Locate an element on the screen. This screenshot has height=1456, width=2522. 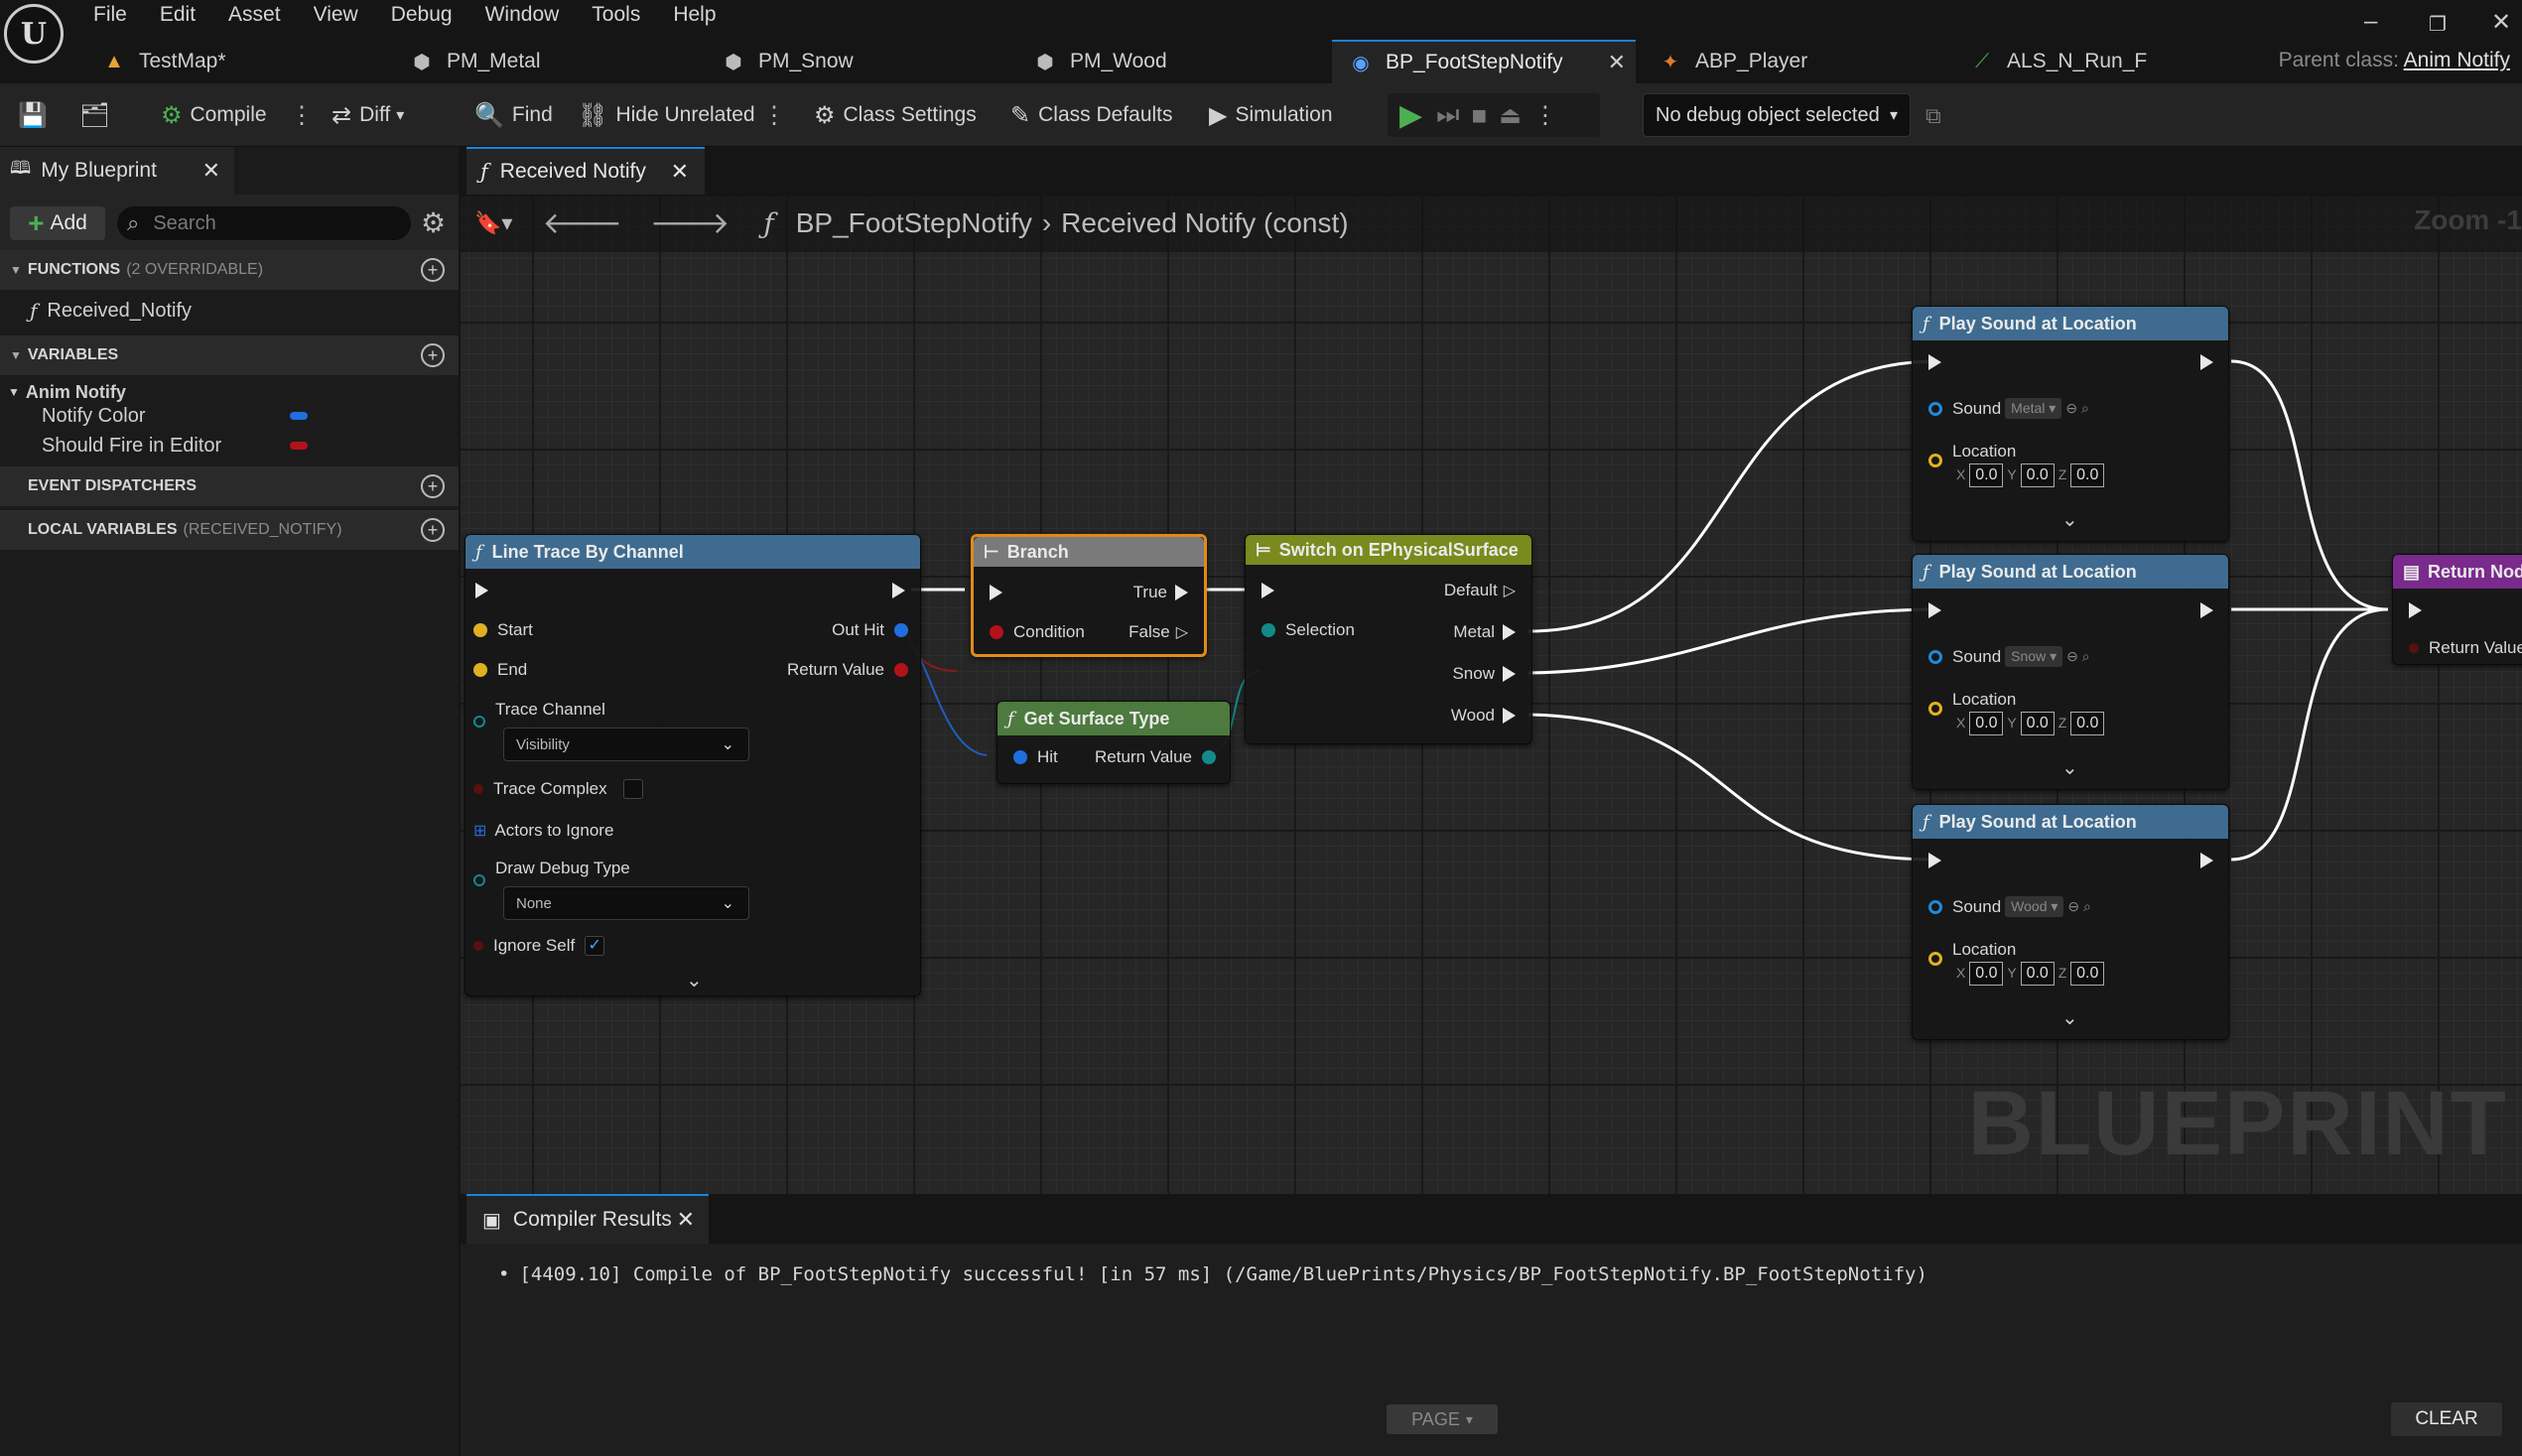
event-dispatchers-section-header: EVENT DISPATCHERS + is located at coordinates (229, 486).